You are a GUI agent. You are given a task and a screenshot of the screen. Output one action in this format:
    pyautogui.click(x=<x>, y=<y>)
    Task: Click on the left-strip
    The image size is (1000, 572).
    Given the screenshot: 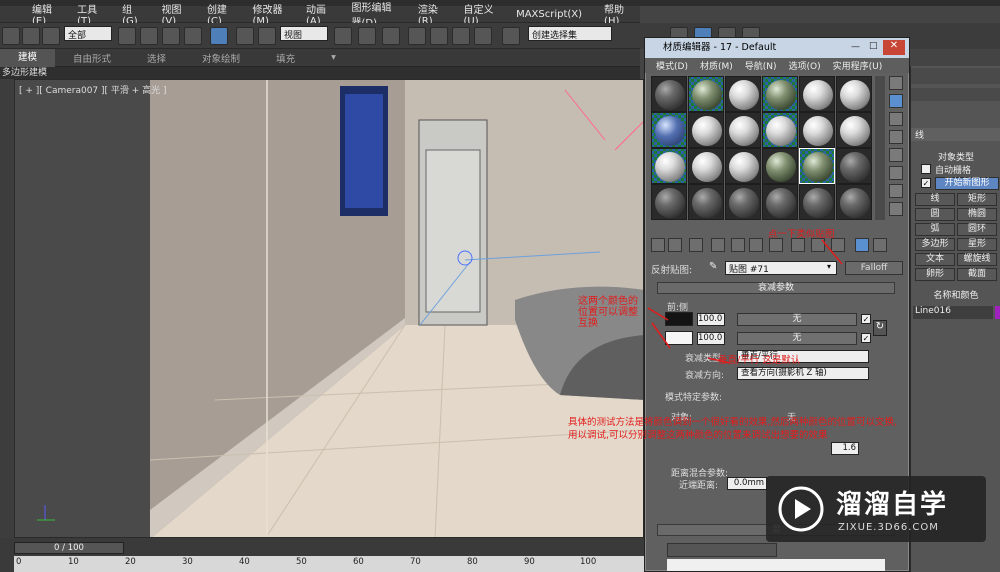 What is the action you would take?
    pyautogui.click(x=7, y=309)
    